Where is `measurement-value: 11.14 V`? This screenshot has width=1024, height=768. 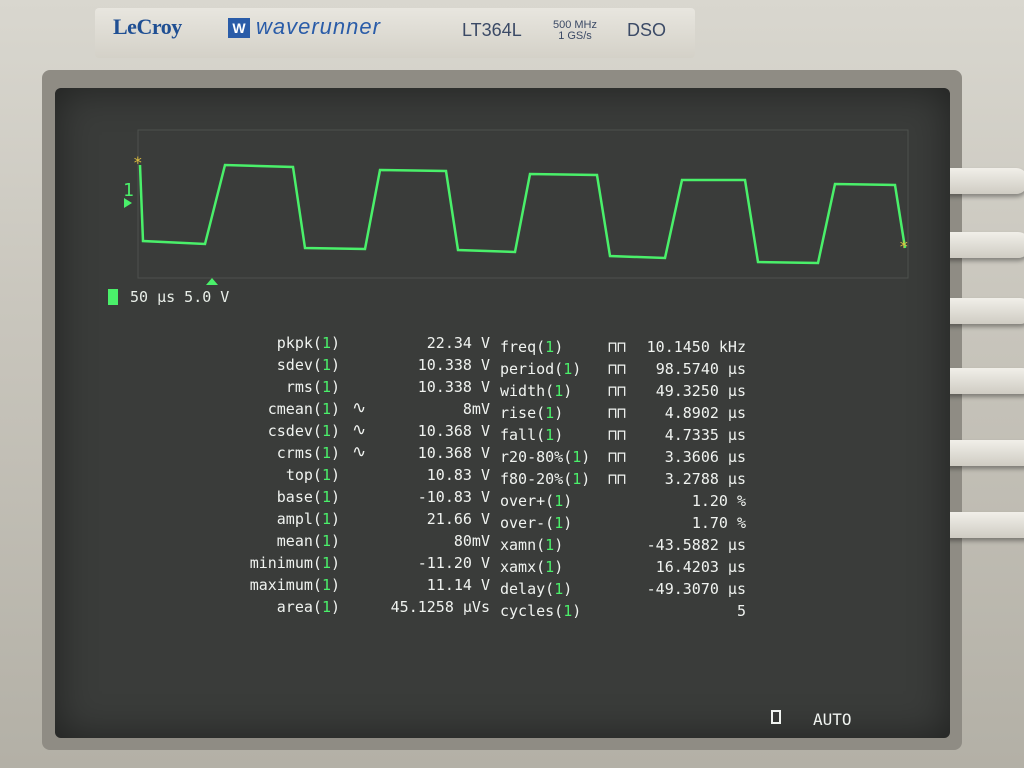
measurement-value: 11.14 V is located at coordinates (458, 585).